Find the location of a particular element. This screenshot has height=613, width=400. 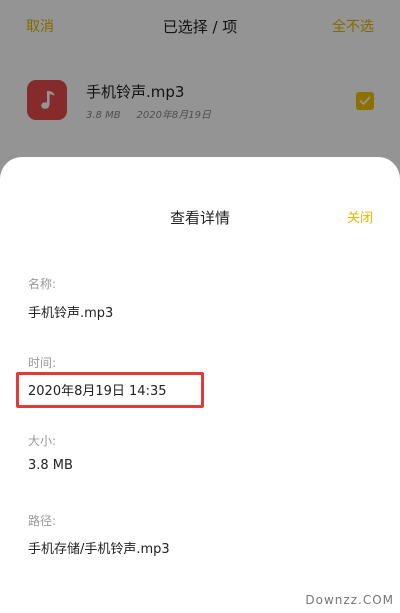

path-label: 路径: is located at coordinates (42, 521).